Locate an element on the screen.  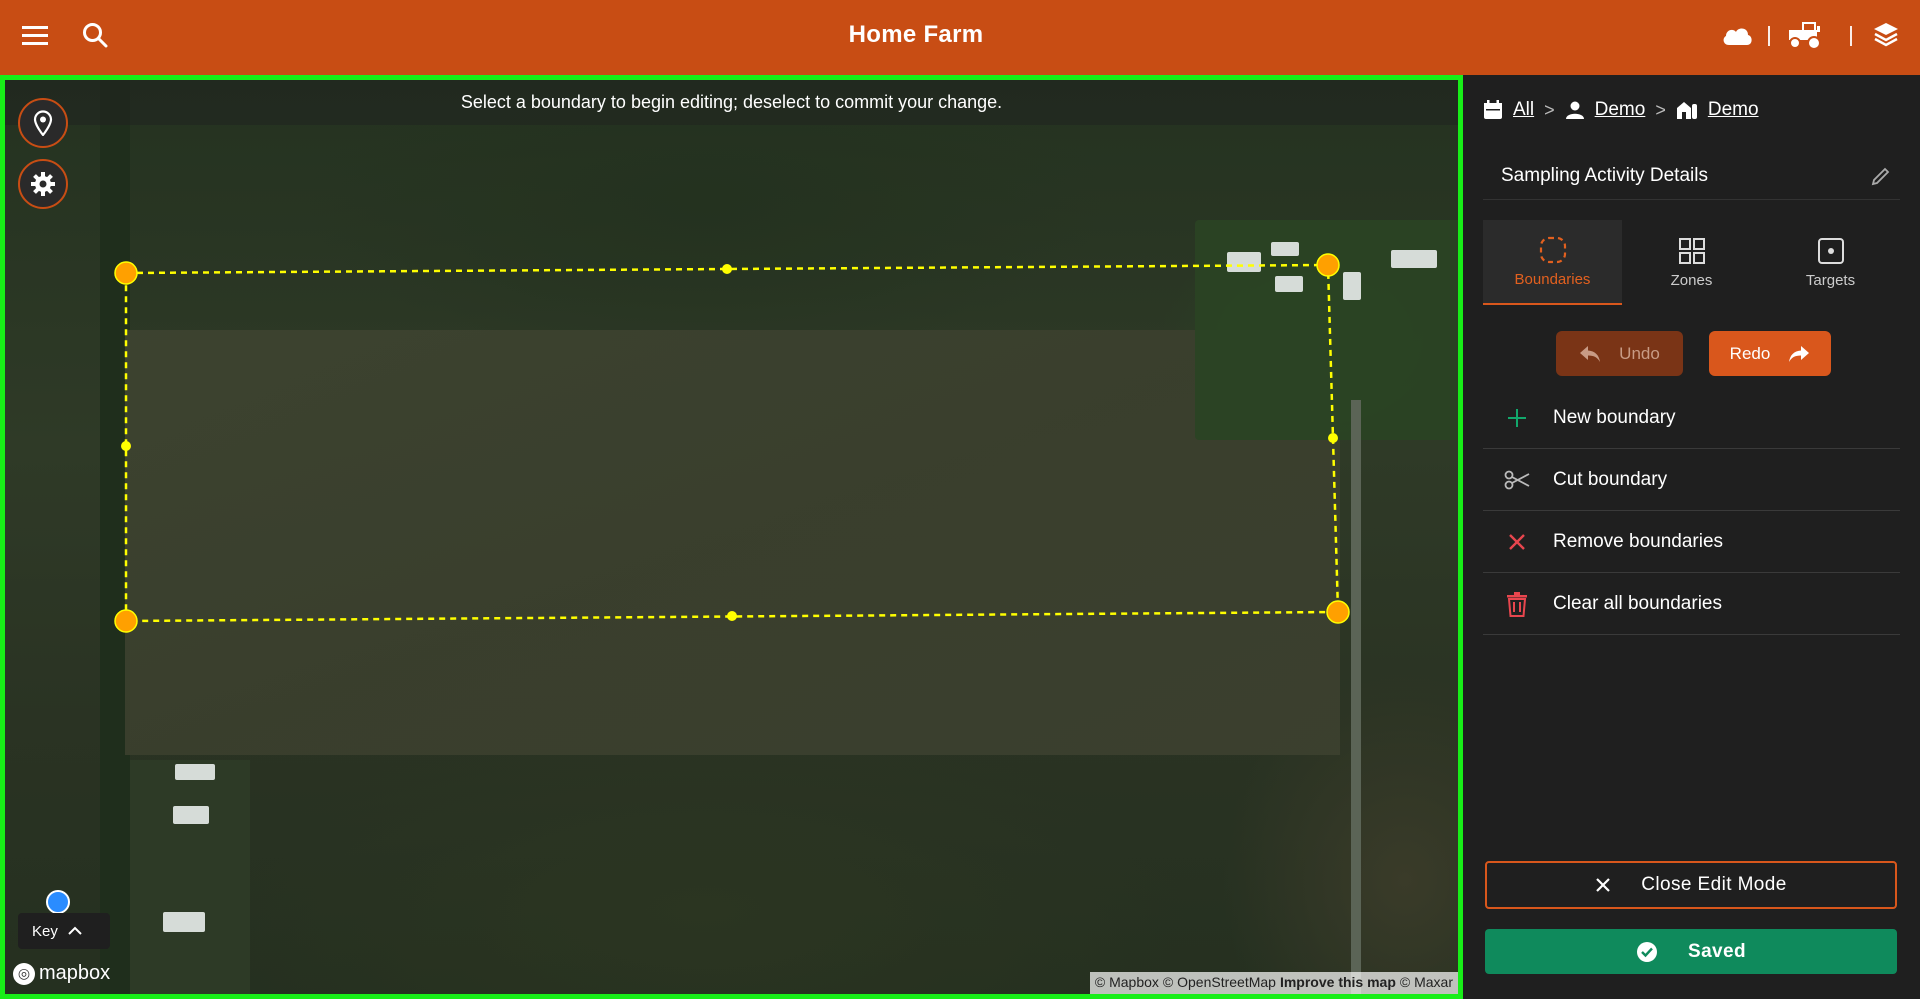
close-icon is located at coordinates (1603, 885).